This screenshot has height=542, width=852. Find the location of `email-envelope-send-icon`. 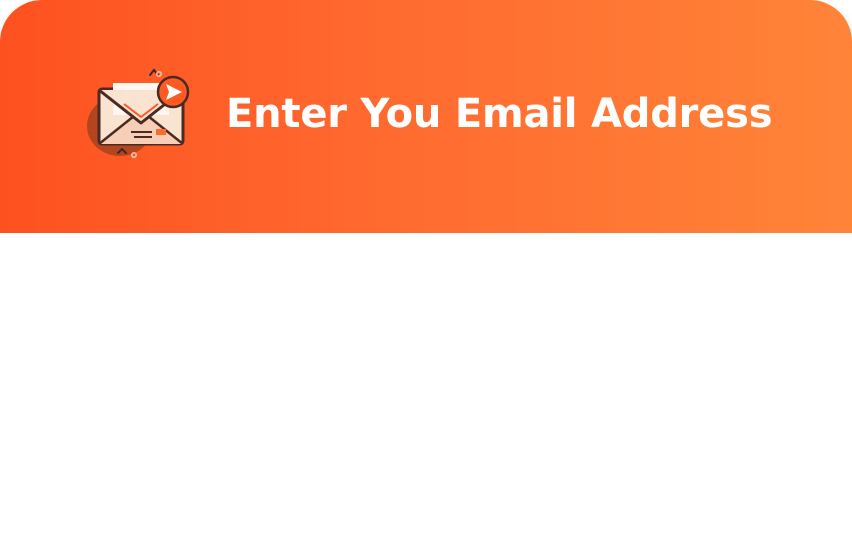

email-envelope-send-icon is located at coordinates (142, 116).